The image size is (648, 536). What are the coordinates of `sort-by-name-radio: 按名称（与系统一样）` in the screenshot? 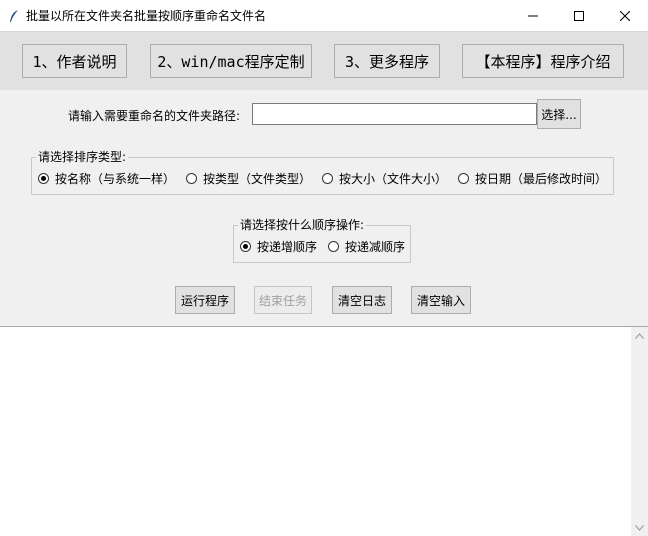 It's located at (106, 178).